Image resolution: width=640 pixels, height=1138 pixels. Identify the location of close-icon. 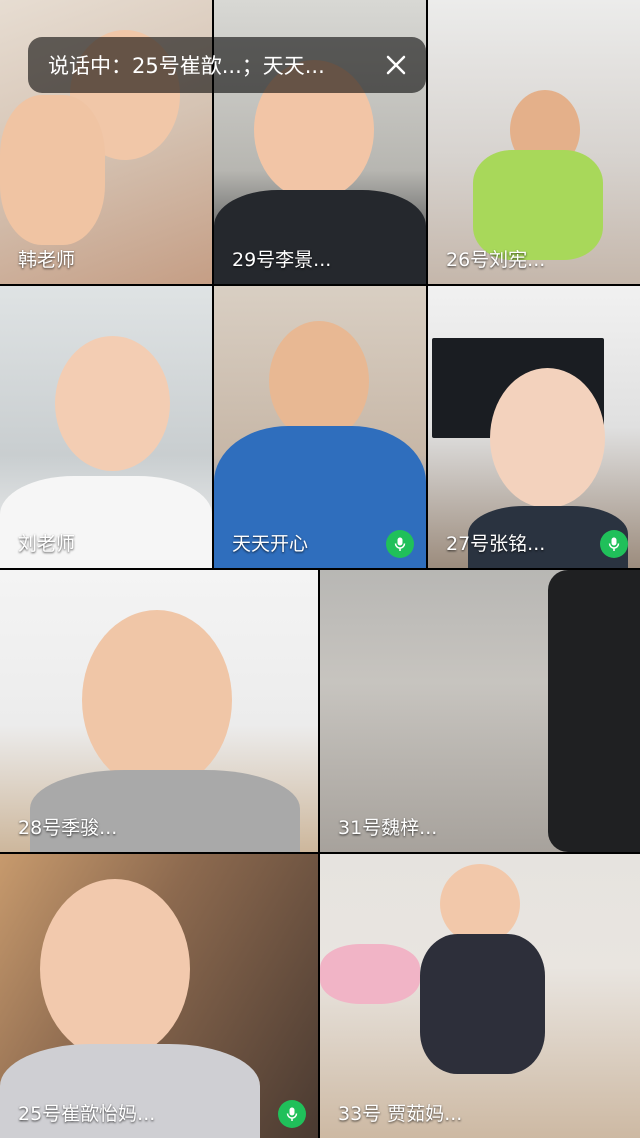
(396, 65).